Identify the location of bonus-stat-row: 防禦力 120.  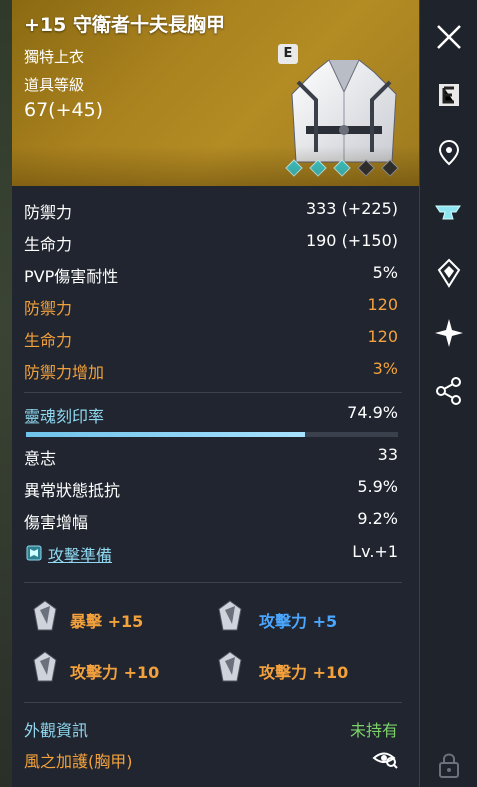
(216, 305).